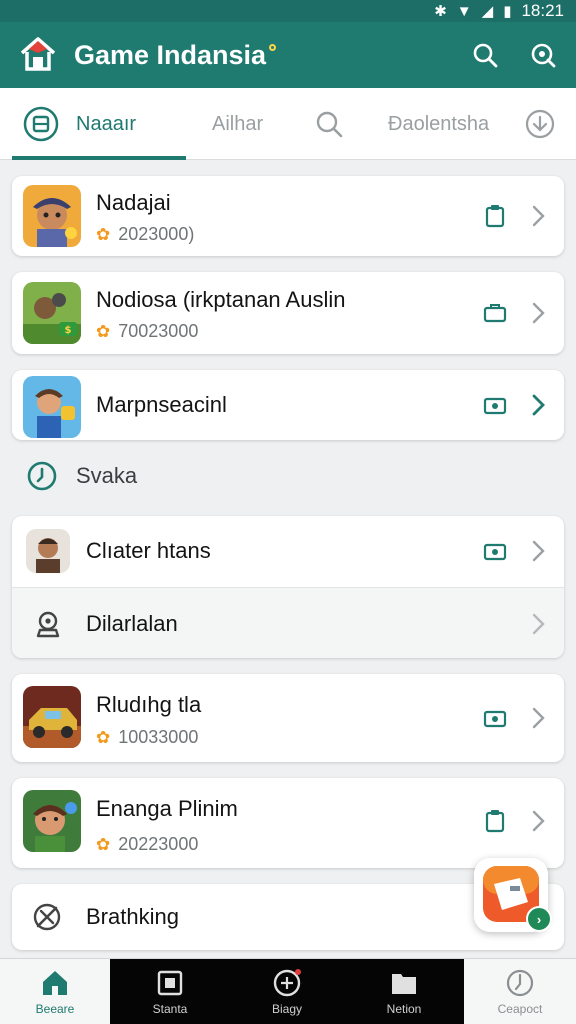  Describe the element at coordinates (148, 550) in the screenshot. I see `item-name: Clıater htans` at that location.